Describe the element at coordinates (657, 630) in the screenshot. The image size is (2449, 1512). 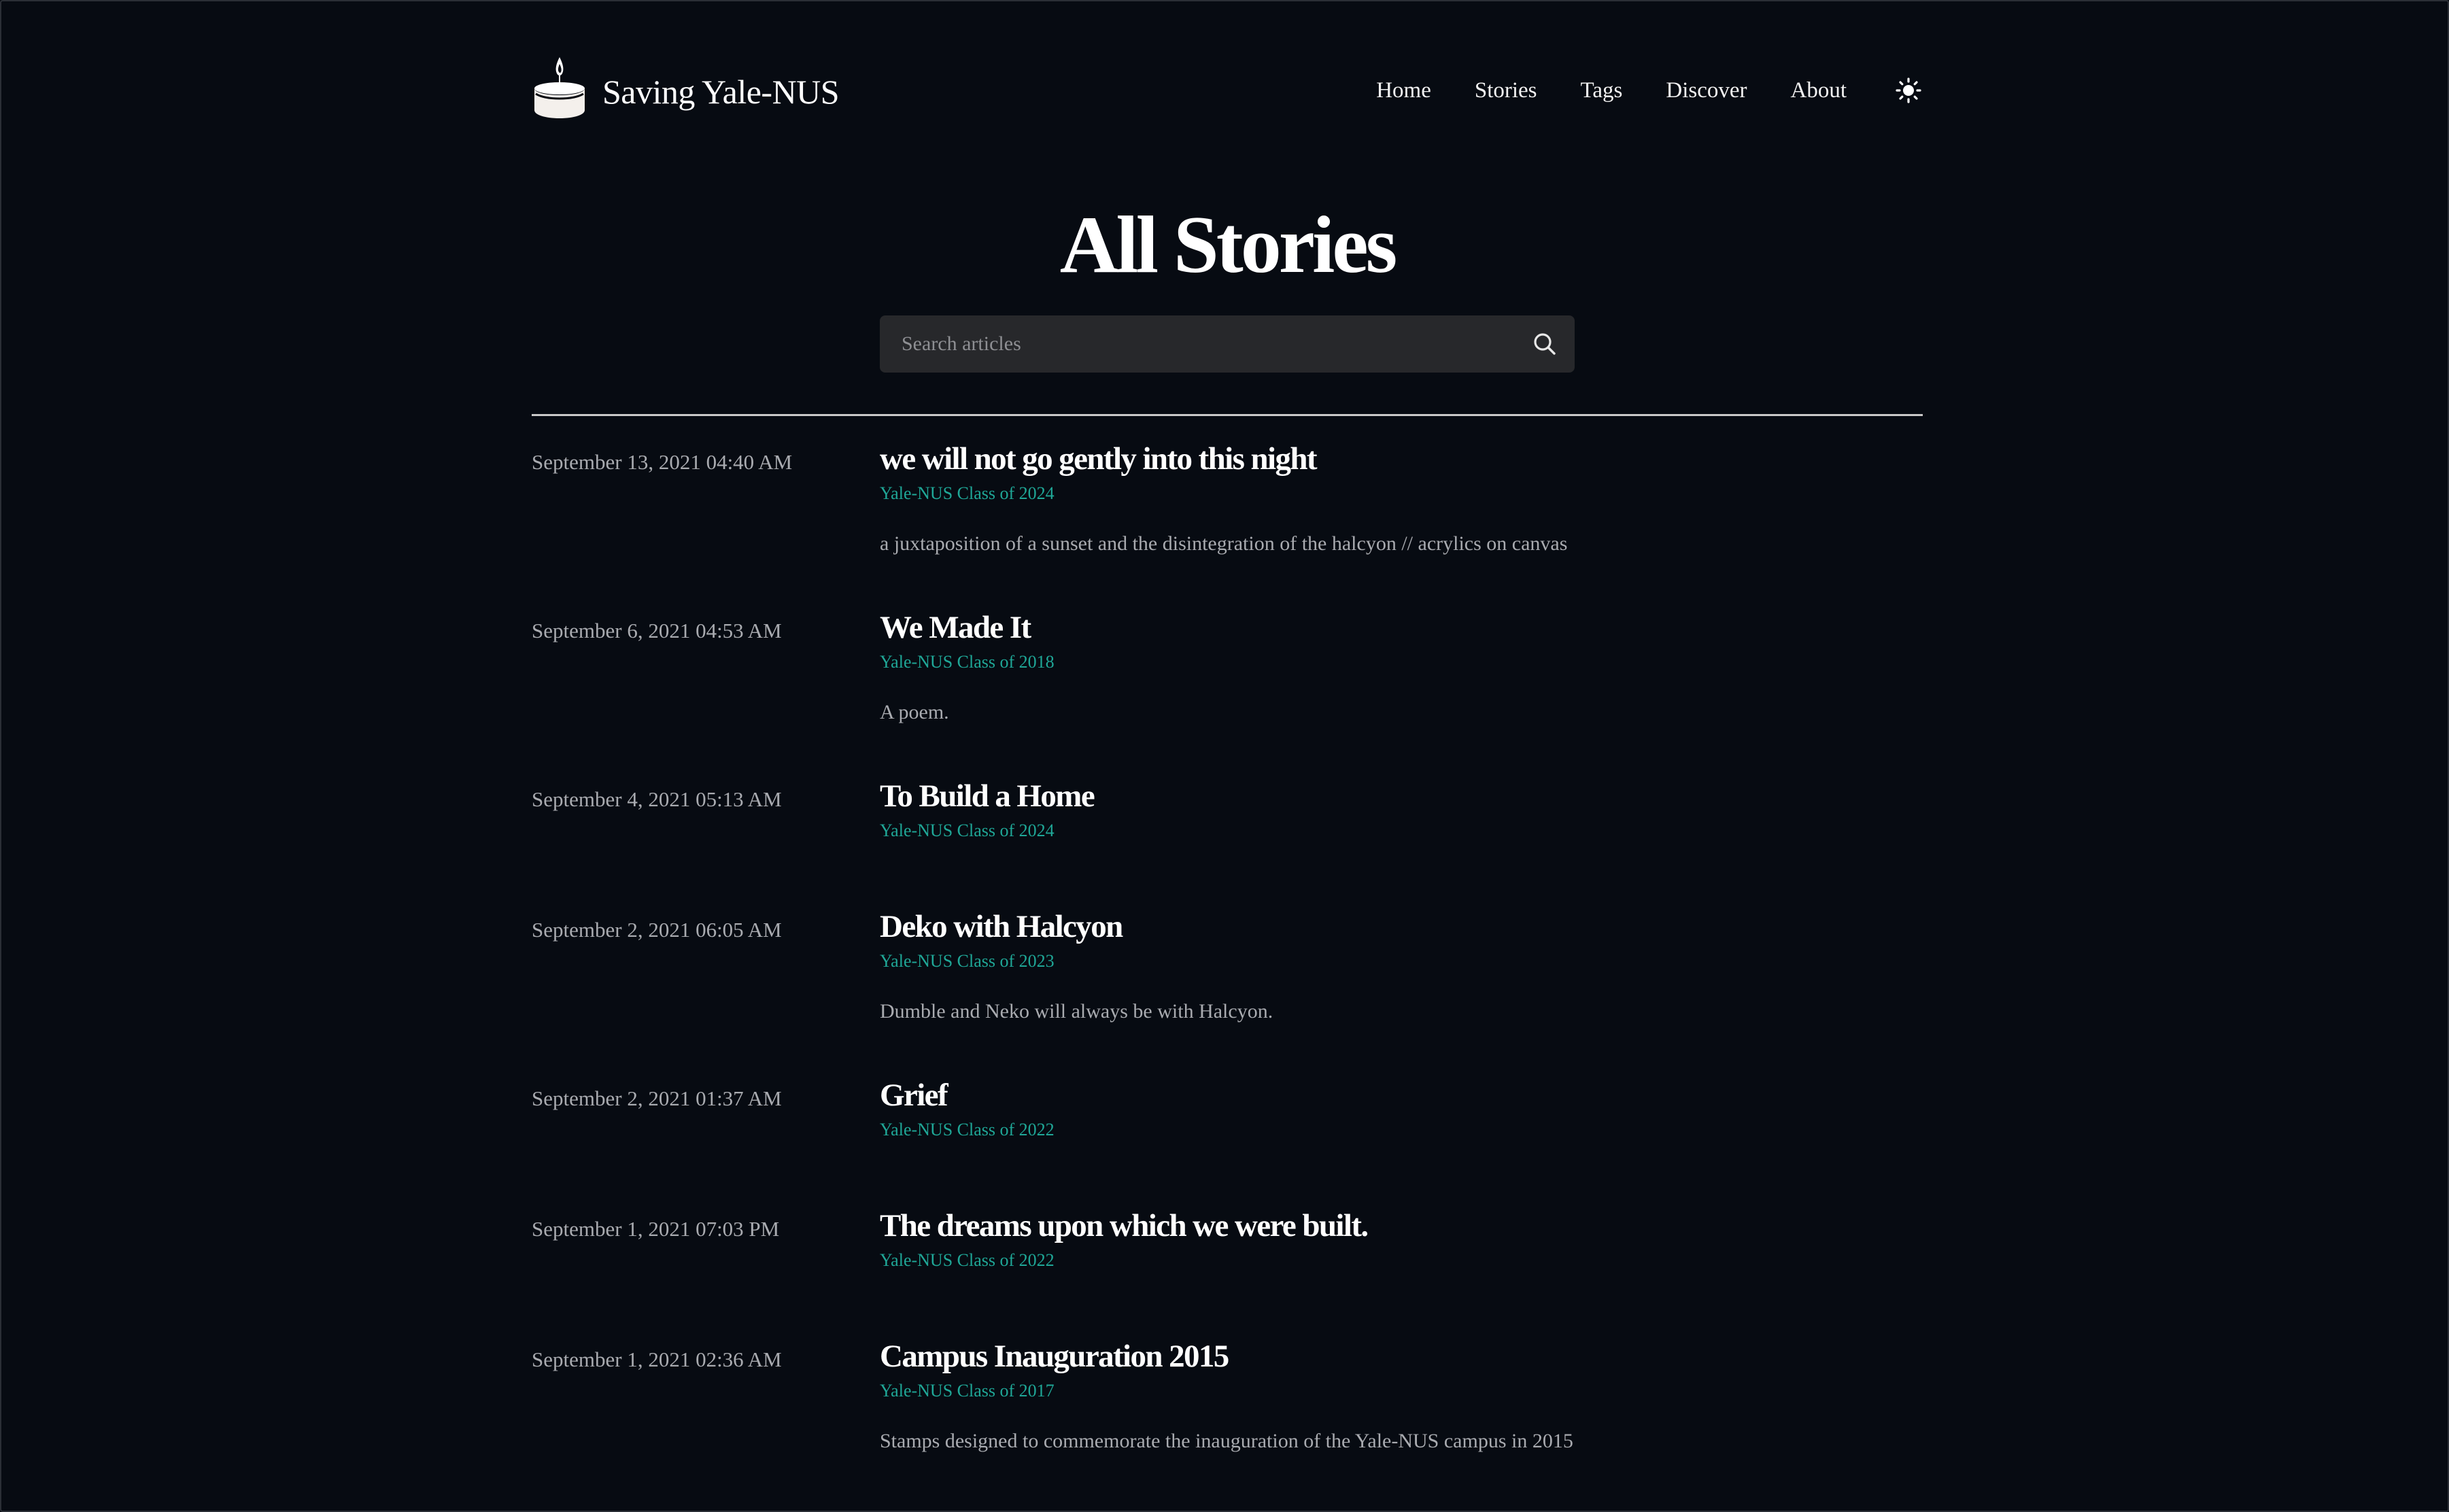
I see `story-date: September 6, 2021 04:53 AM` at that location.